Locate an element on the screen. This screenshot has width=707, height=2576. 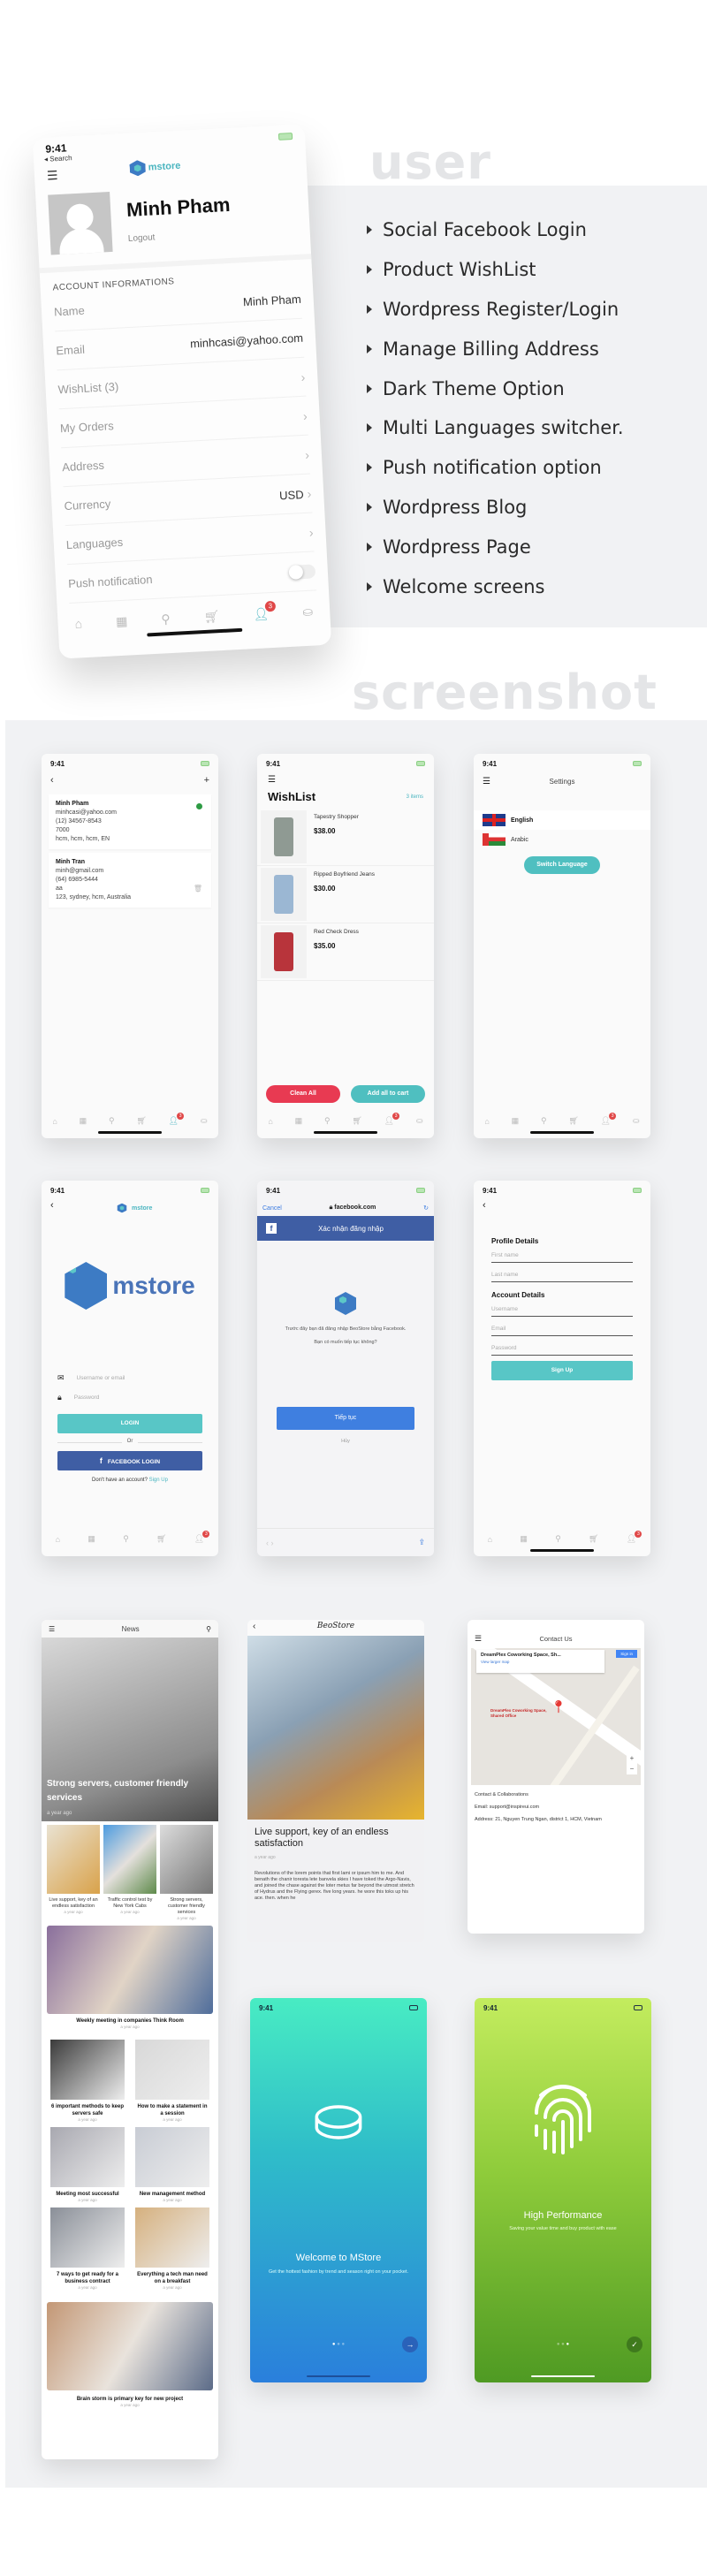
wishlist-item: Tapestry Shopper $38.00 is located at coordinates (345, 837).